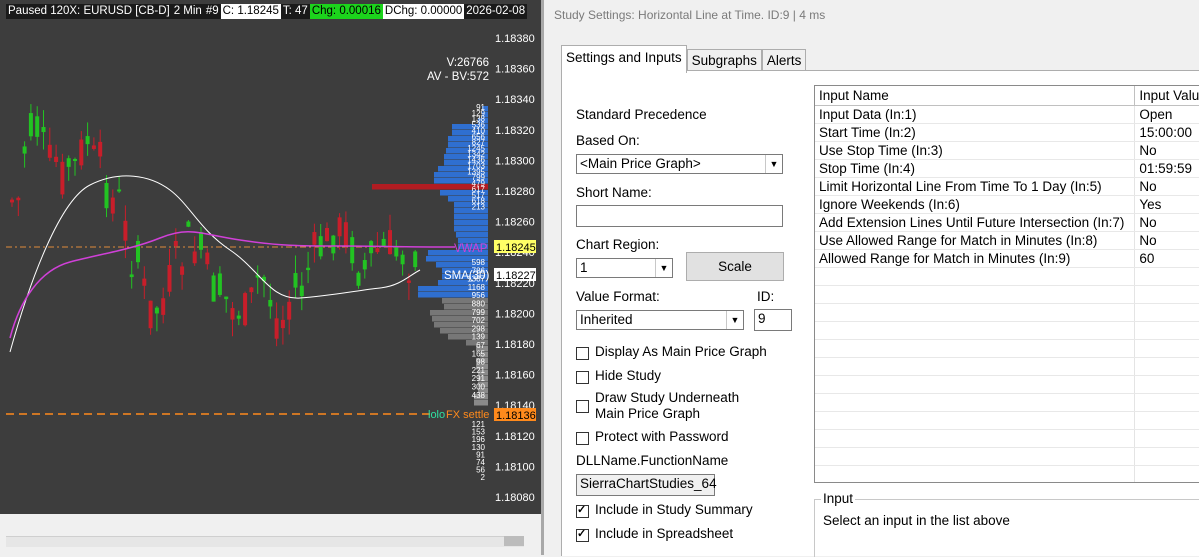  What do you see at coordinates (724, 60) in the screenshot?
I see `tab-subgraphs: Subgraphs` at bounding box center [724, 60].